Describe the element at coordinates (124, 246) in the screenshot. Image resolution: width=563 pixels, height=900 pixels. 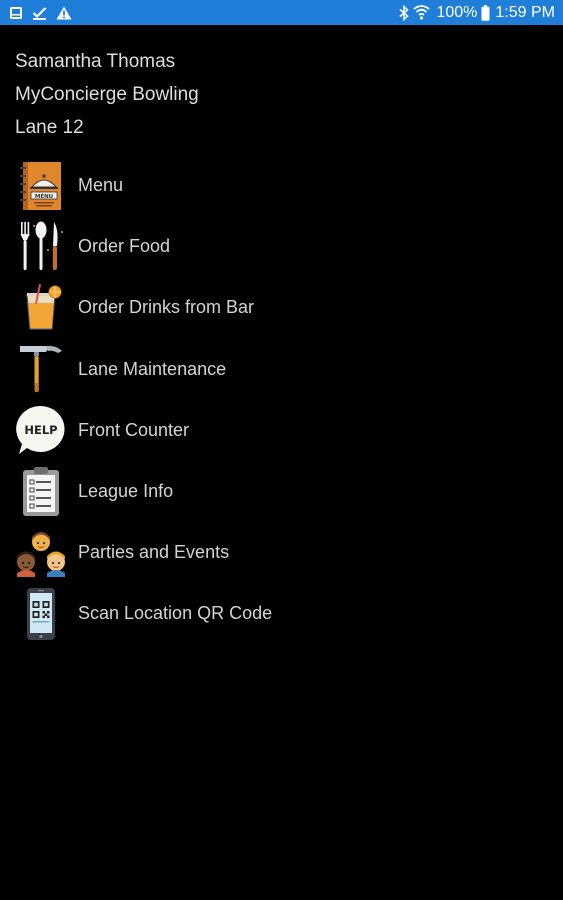
I see `menu-item-label: Order Food` at that location.